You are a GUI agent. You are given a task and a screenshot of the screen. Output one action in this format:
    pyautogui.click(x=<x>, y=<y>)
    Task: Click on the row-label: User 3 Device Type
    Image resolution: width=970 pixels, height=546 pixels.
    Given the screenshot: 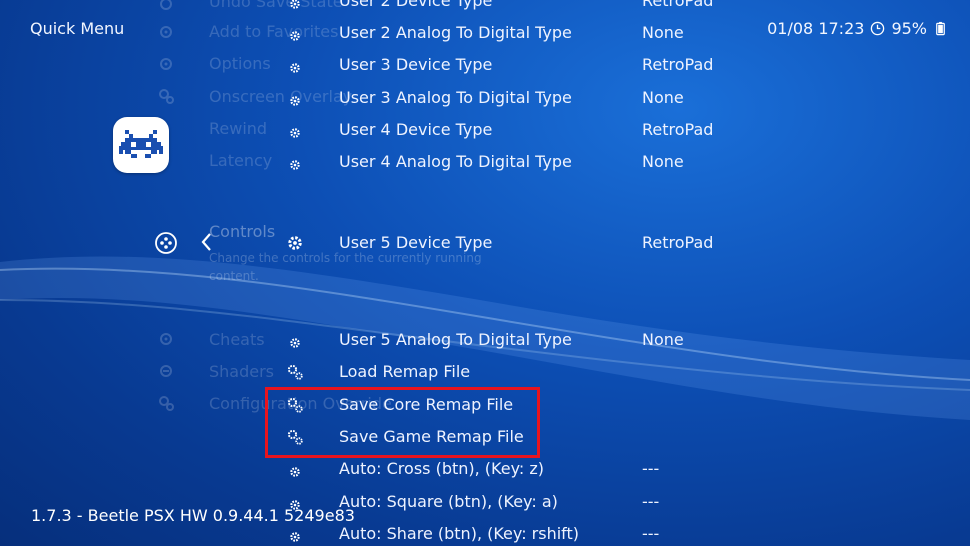 What is the action you would take?
    pyautogui.click(x=416, y=64)
    